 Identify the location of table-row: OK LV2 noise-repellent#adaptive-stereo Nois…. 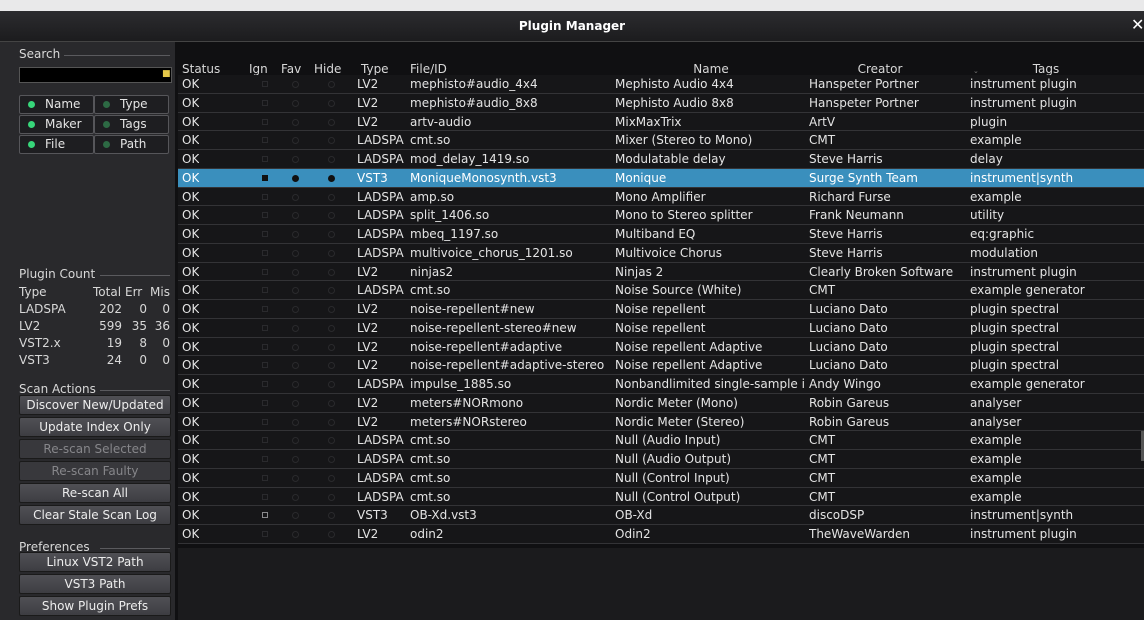
(661, 365).